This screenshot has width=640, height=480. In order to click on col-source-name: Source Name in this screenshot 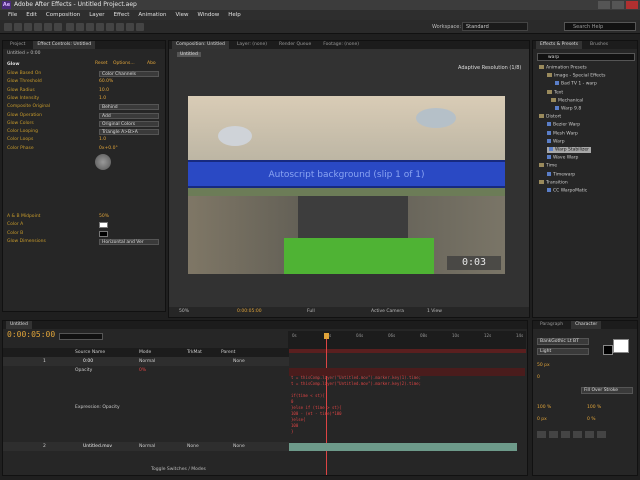, I will do `click(90, 352)`.